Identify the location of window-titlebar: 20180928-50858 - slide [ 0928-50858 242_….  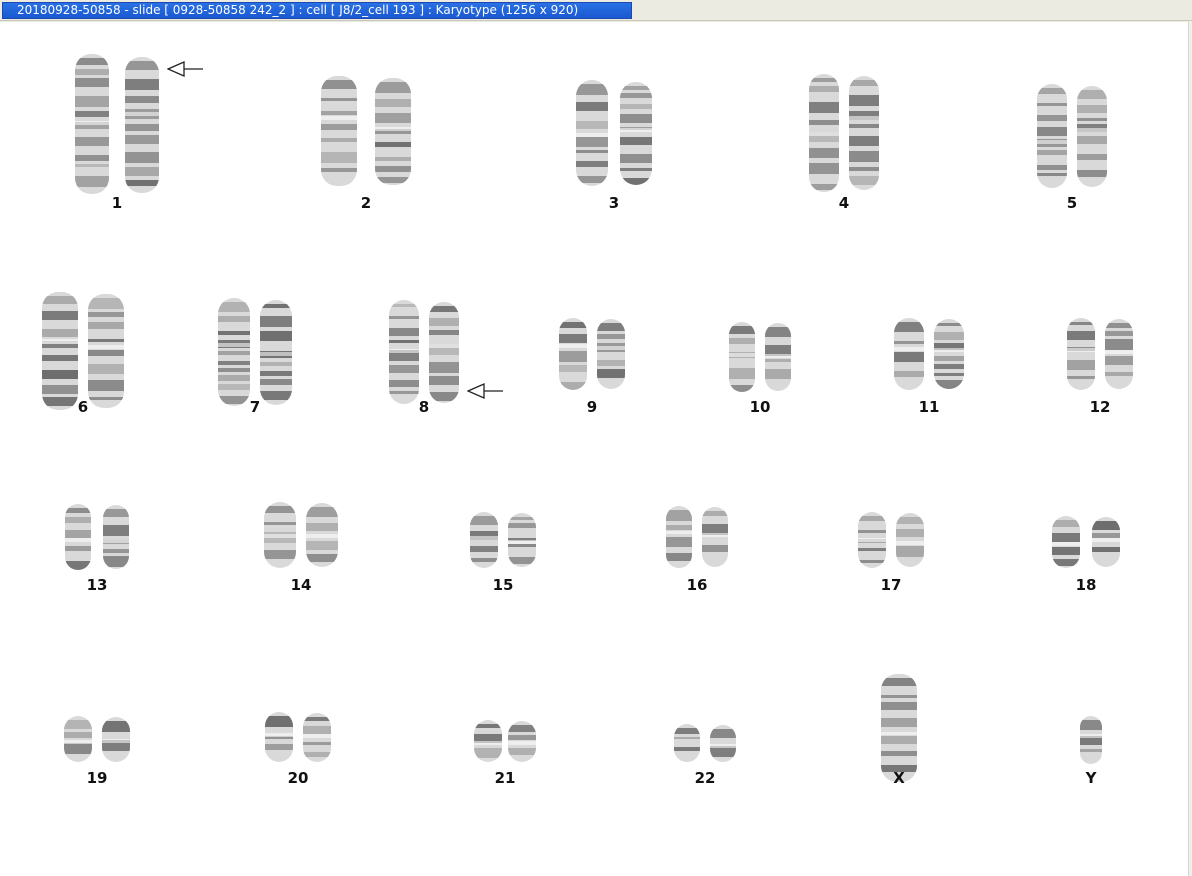
(596, 11).